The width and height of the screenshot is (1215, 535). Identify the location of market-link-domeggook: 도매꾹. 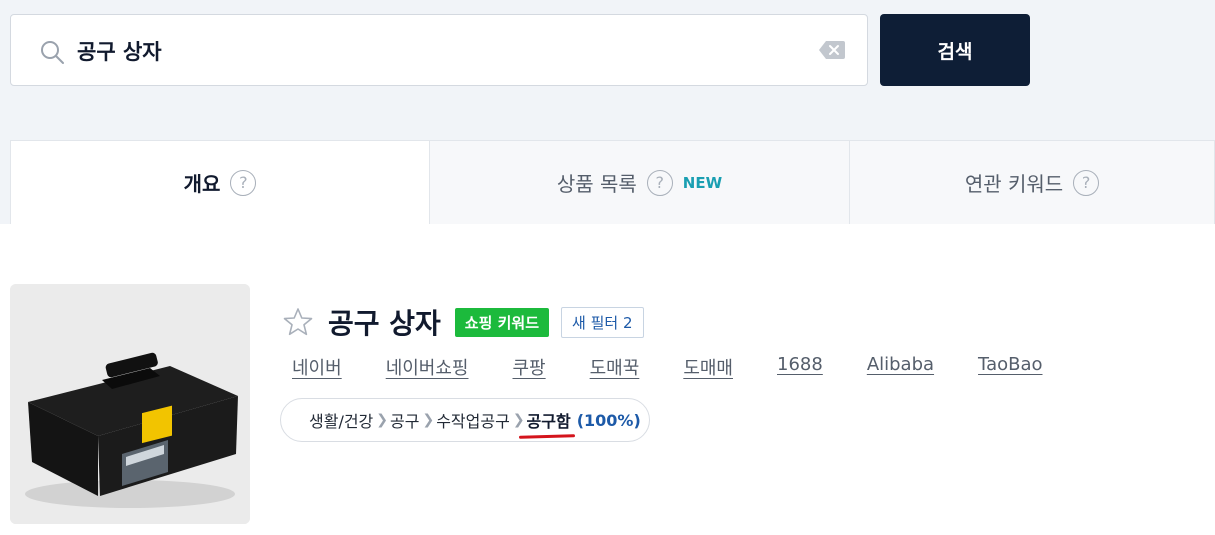
(615, 367).